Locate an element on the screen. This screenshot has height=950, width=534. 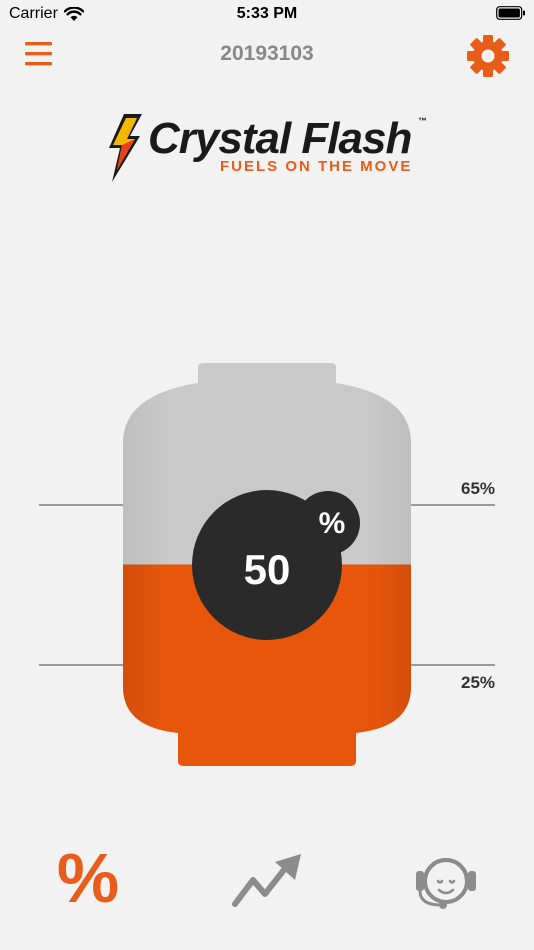
headset-support-icon is located at coordinates (446, 883).